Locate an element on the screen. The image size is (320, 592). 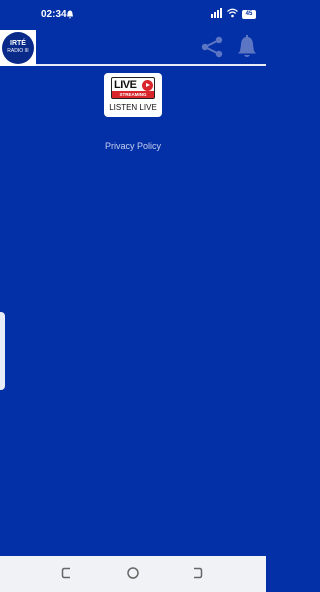
streaming-strip: STREAMING is located at coordinates (133, 94).